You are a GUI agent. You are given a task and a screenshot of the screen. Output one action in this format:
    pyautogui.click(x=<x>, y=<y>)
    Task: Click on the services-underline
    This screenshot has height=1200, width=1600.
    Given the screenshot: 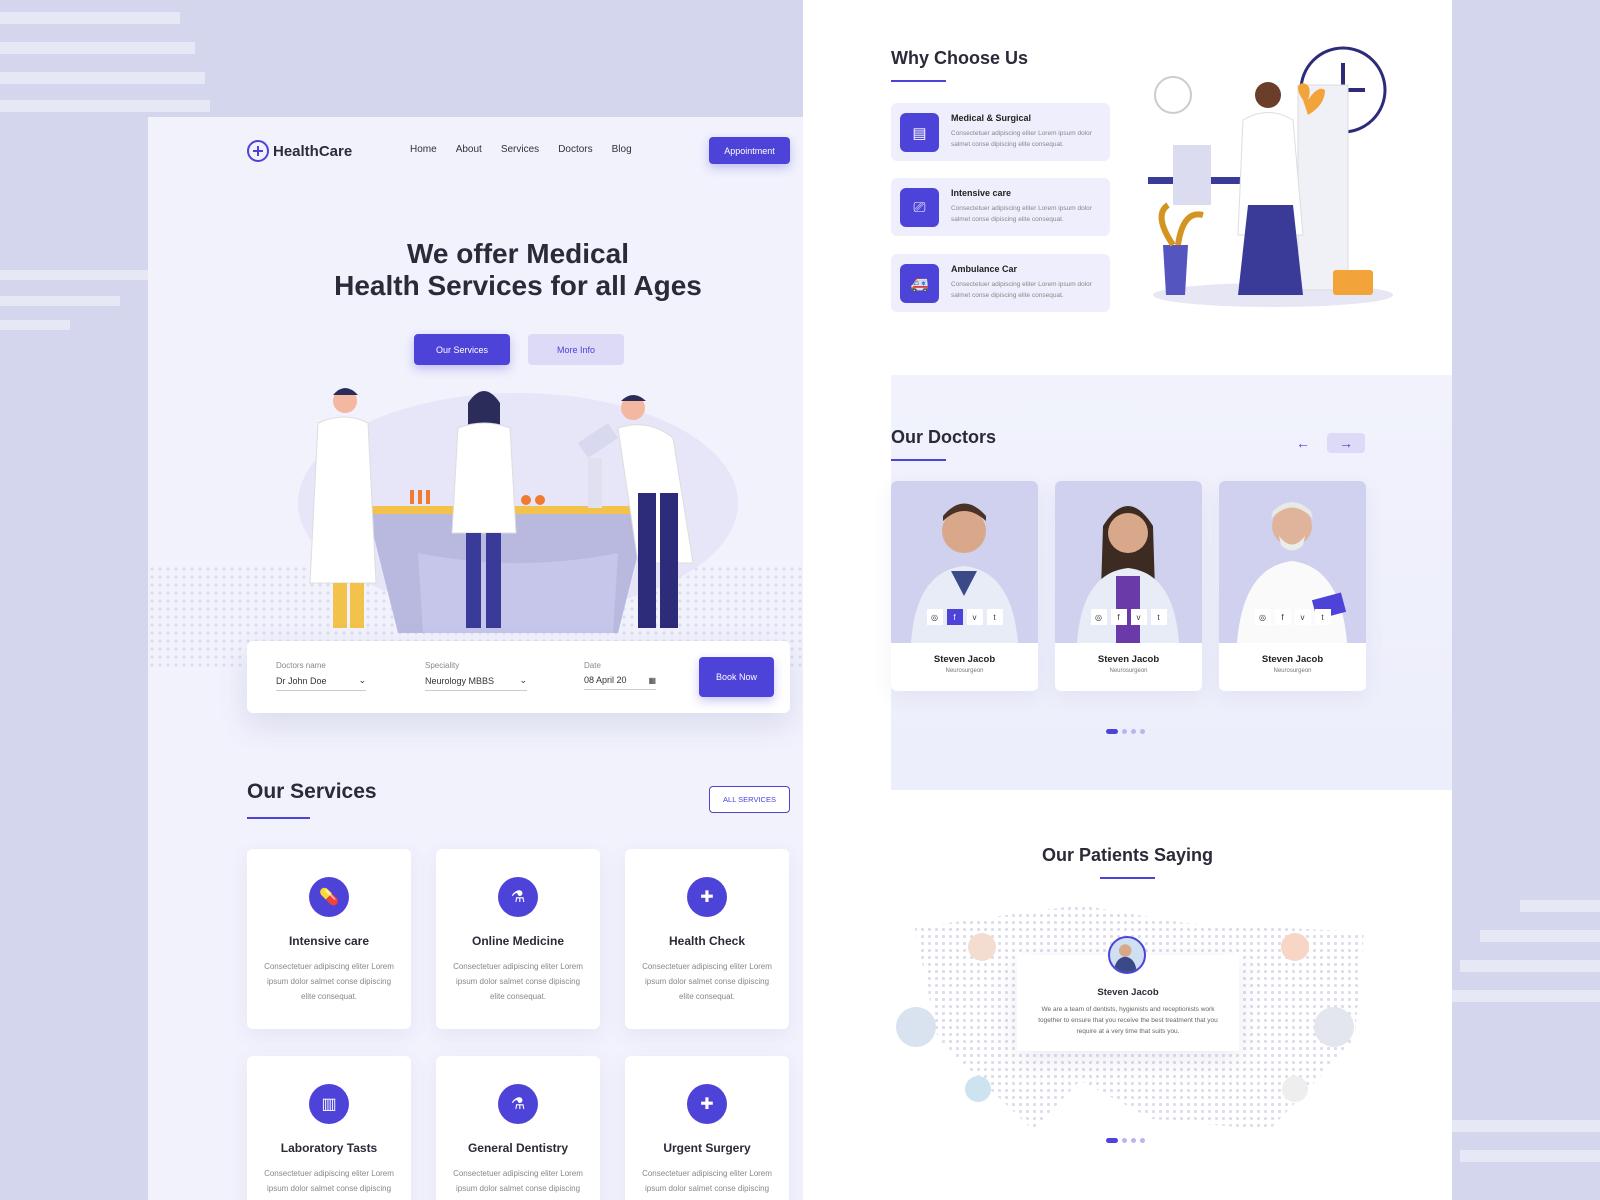 What is the action you would take?
    pyautogui.click(x=278, y=818)
    